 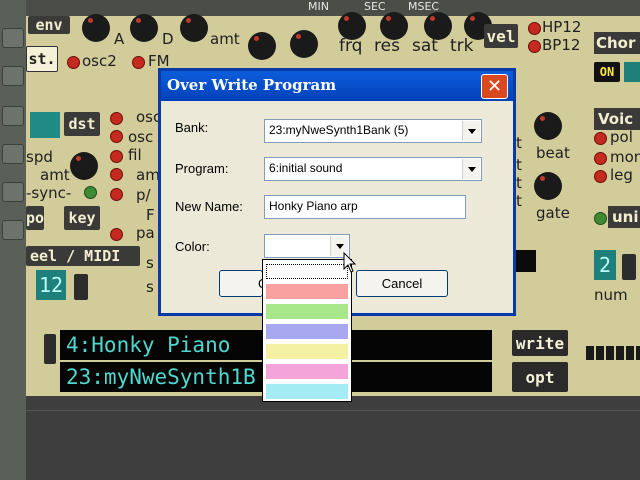 I want to click on bp12-led, so click(x=534, y=46).